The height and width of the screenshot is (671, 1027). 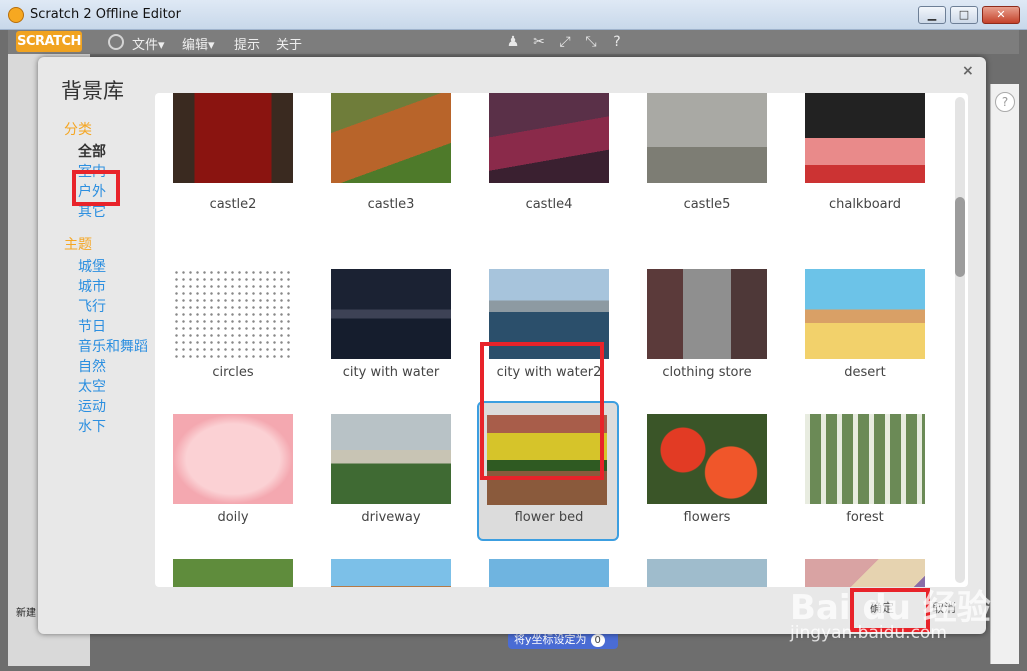 I want to click on castle5-image, so click(x=707, y=138).